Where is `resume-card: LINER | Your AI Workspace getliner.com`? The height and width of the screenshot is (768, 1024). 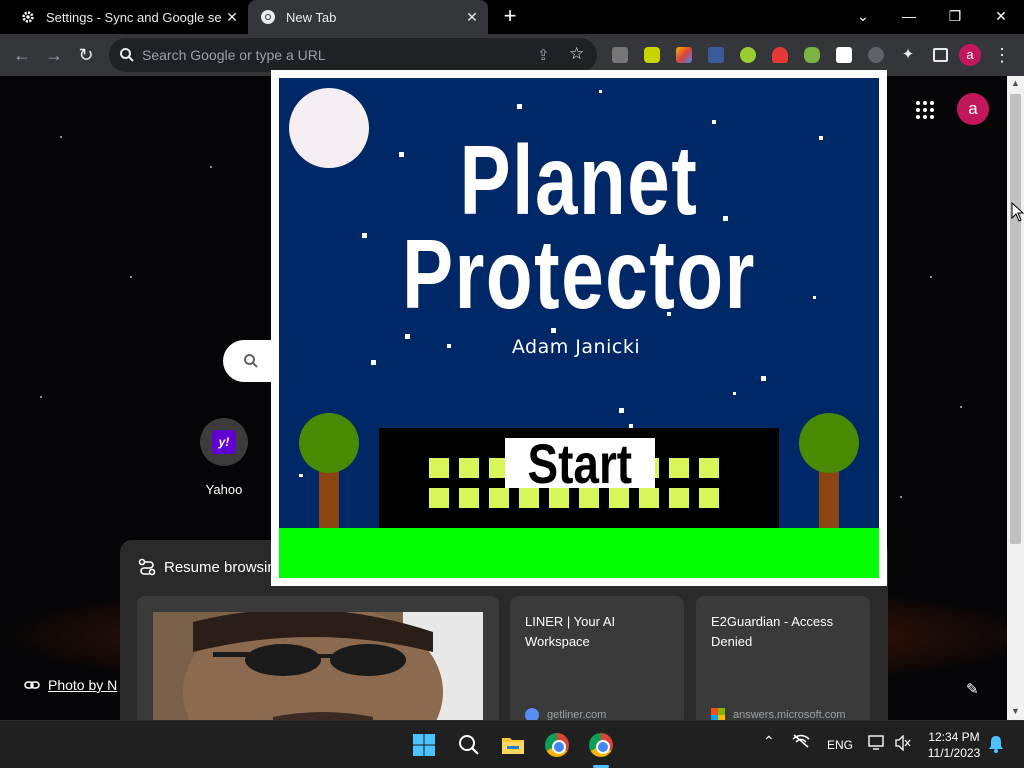
resume-card: LINER | Your AI Workspace getliner.com is located at coordinates (597, 661).